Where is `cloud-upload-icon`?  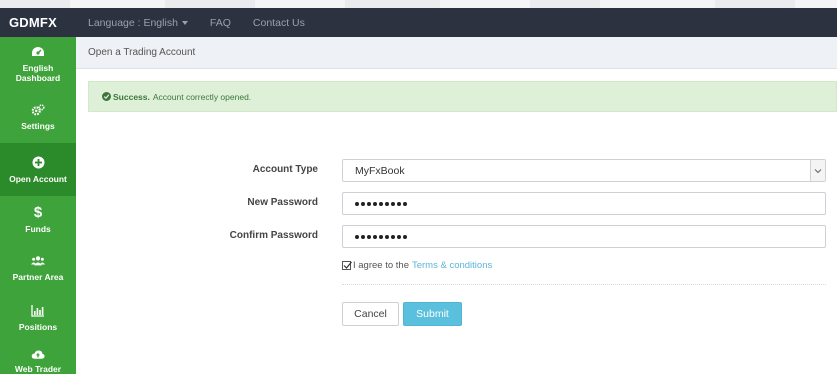
cloud-upload-icon is located at coordinates (38, 354).